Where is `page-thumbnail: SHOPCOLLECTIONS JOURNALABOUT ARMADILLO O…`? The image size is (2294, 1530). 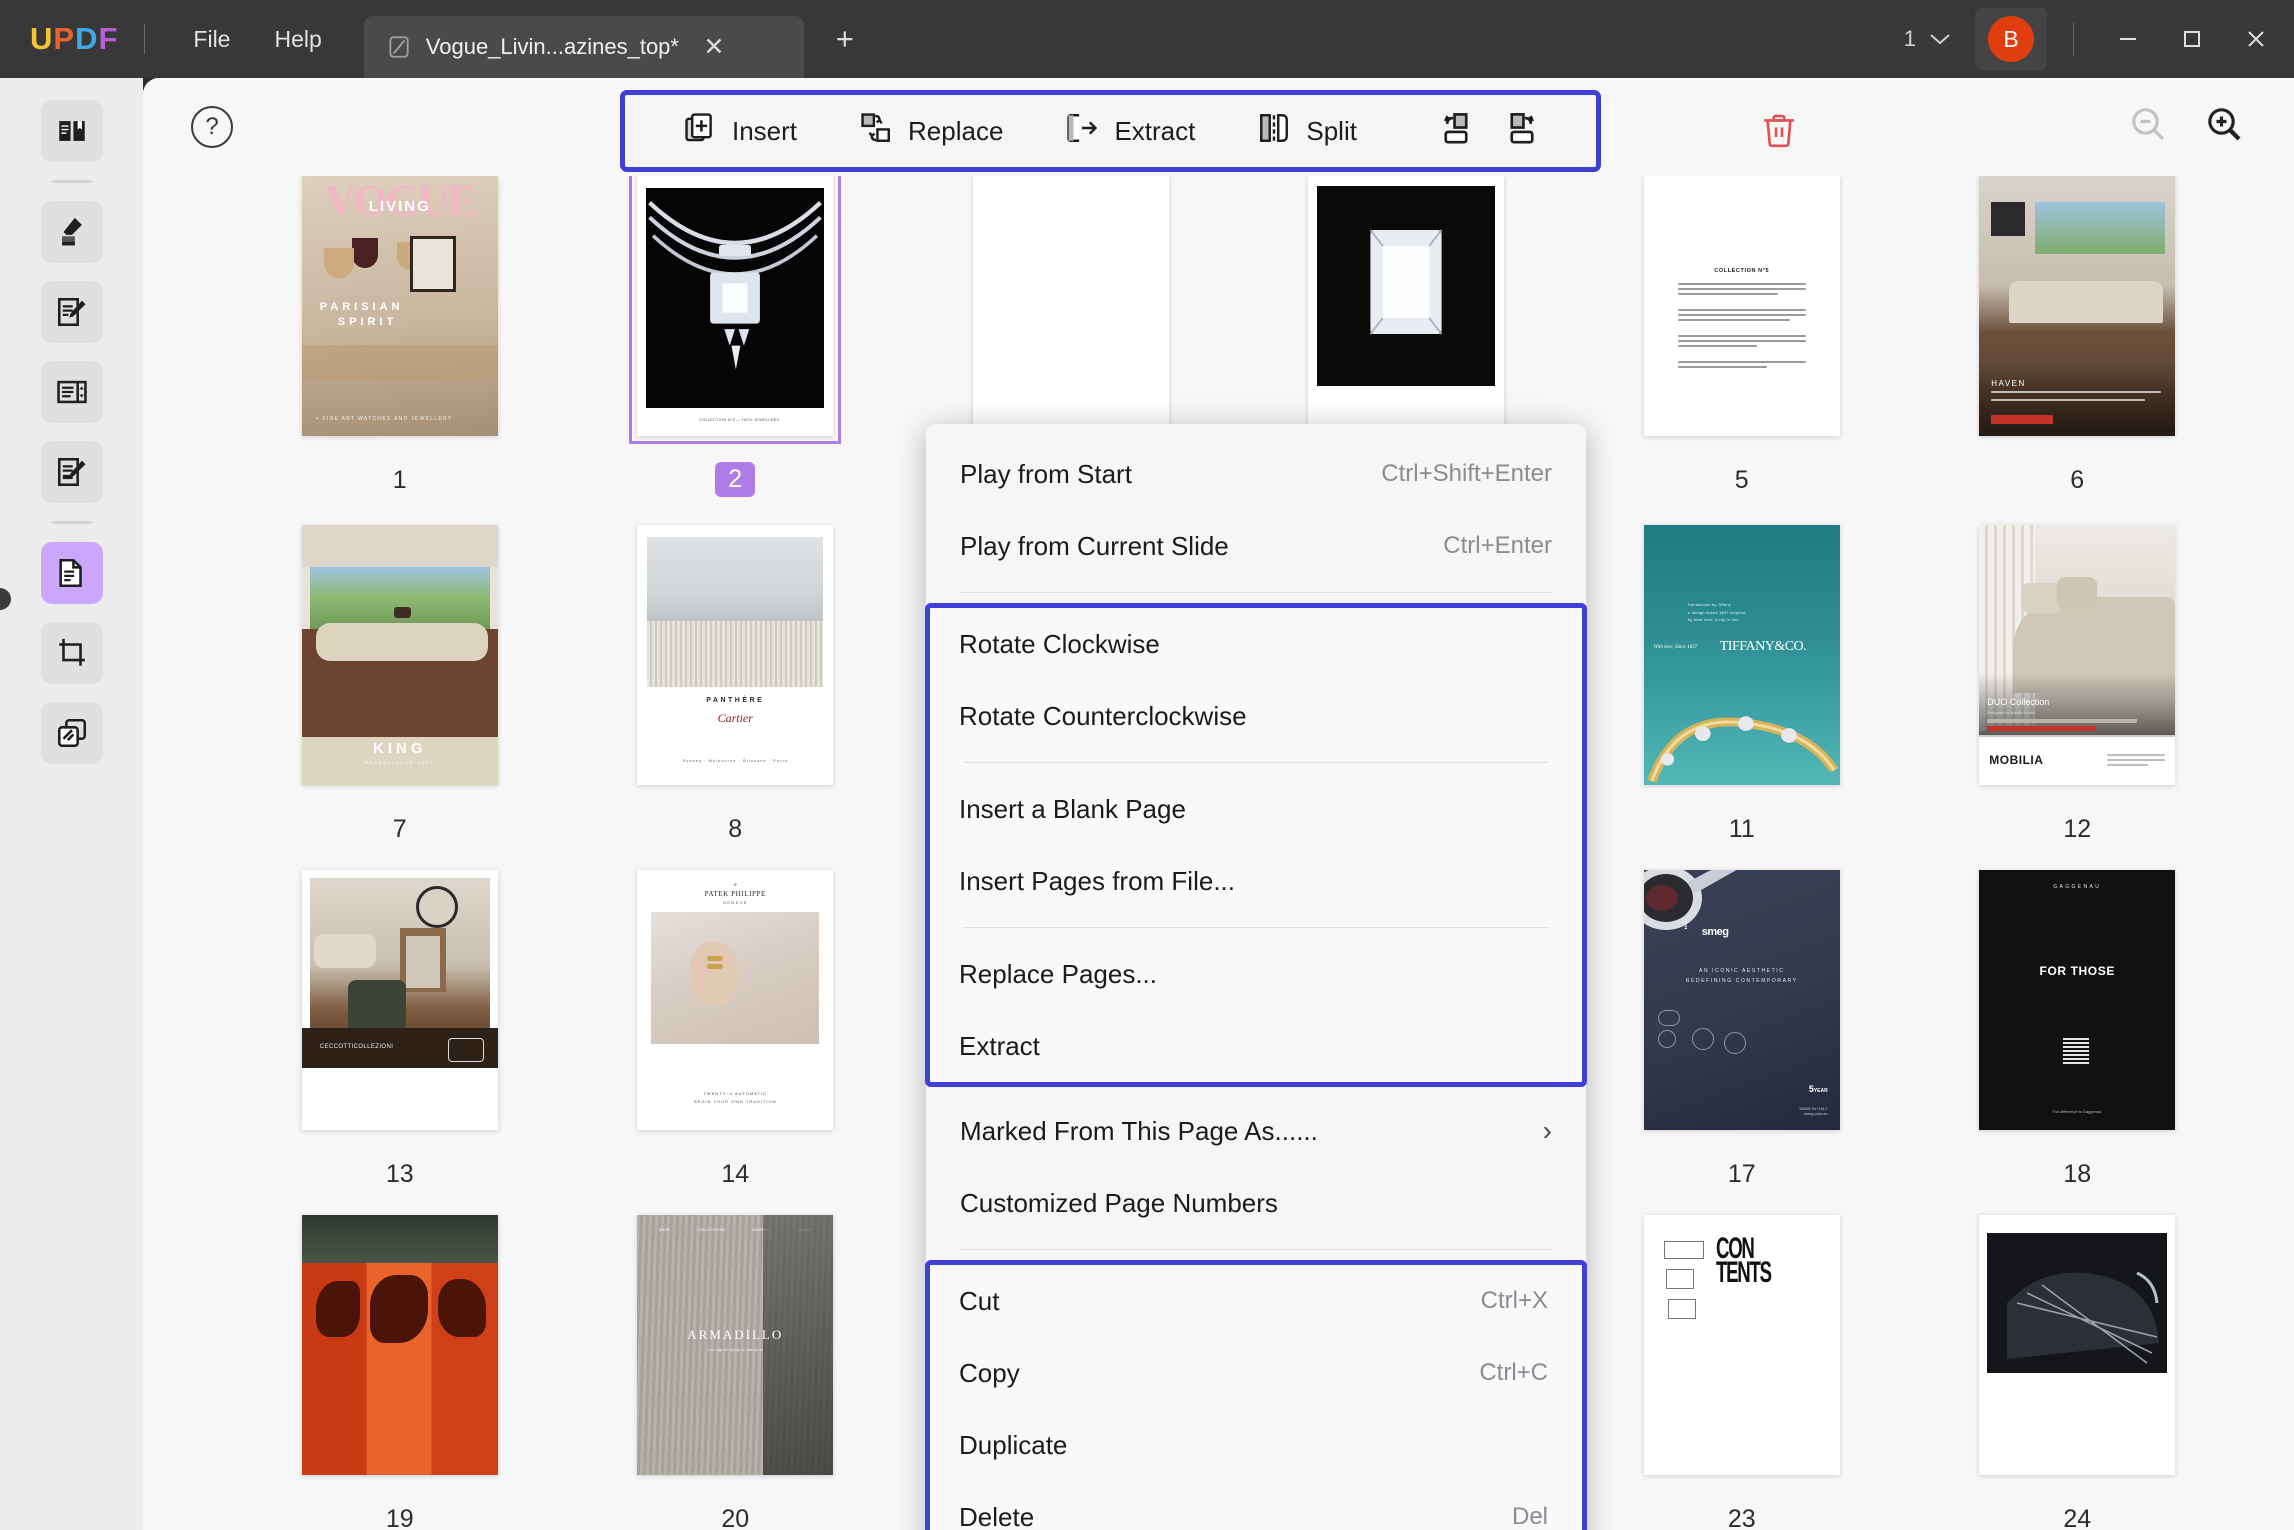
page-thumbnail: SHOPCOLLECTIONS JOURNALABOUT ARMADILLO O… is located at coordinates (735, 1345).